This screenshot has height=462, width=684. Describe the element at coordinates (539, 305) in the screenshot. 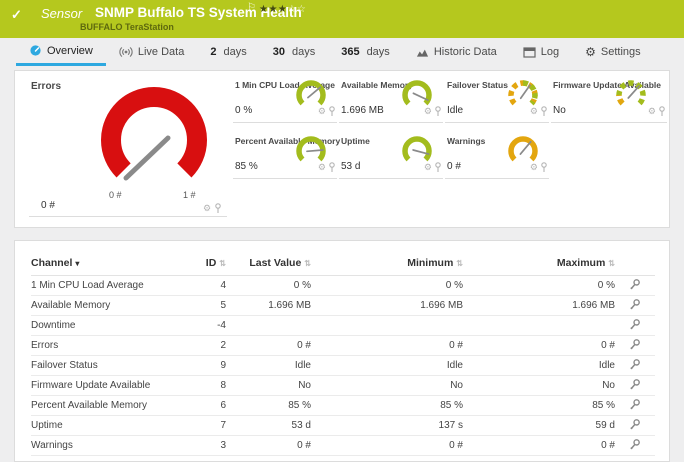

I see `channel-maximum: 1.696 MB` at that location.